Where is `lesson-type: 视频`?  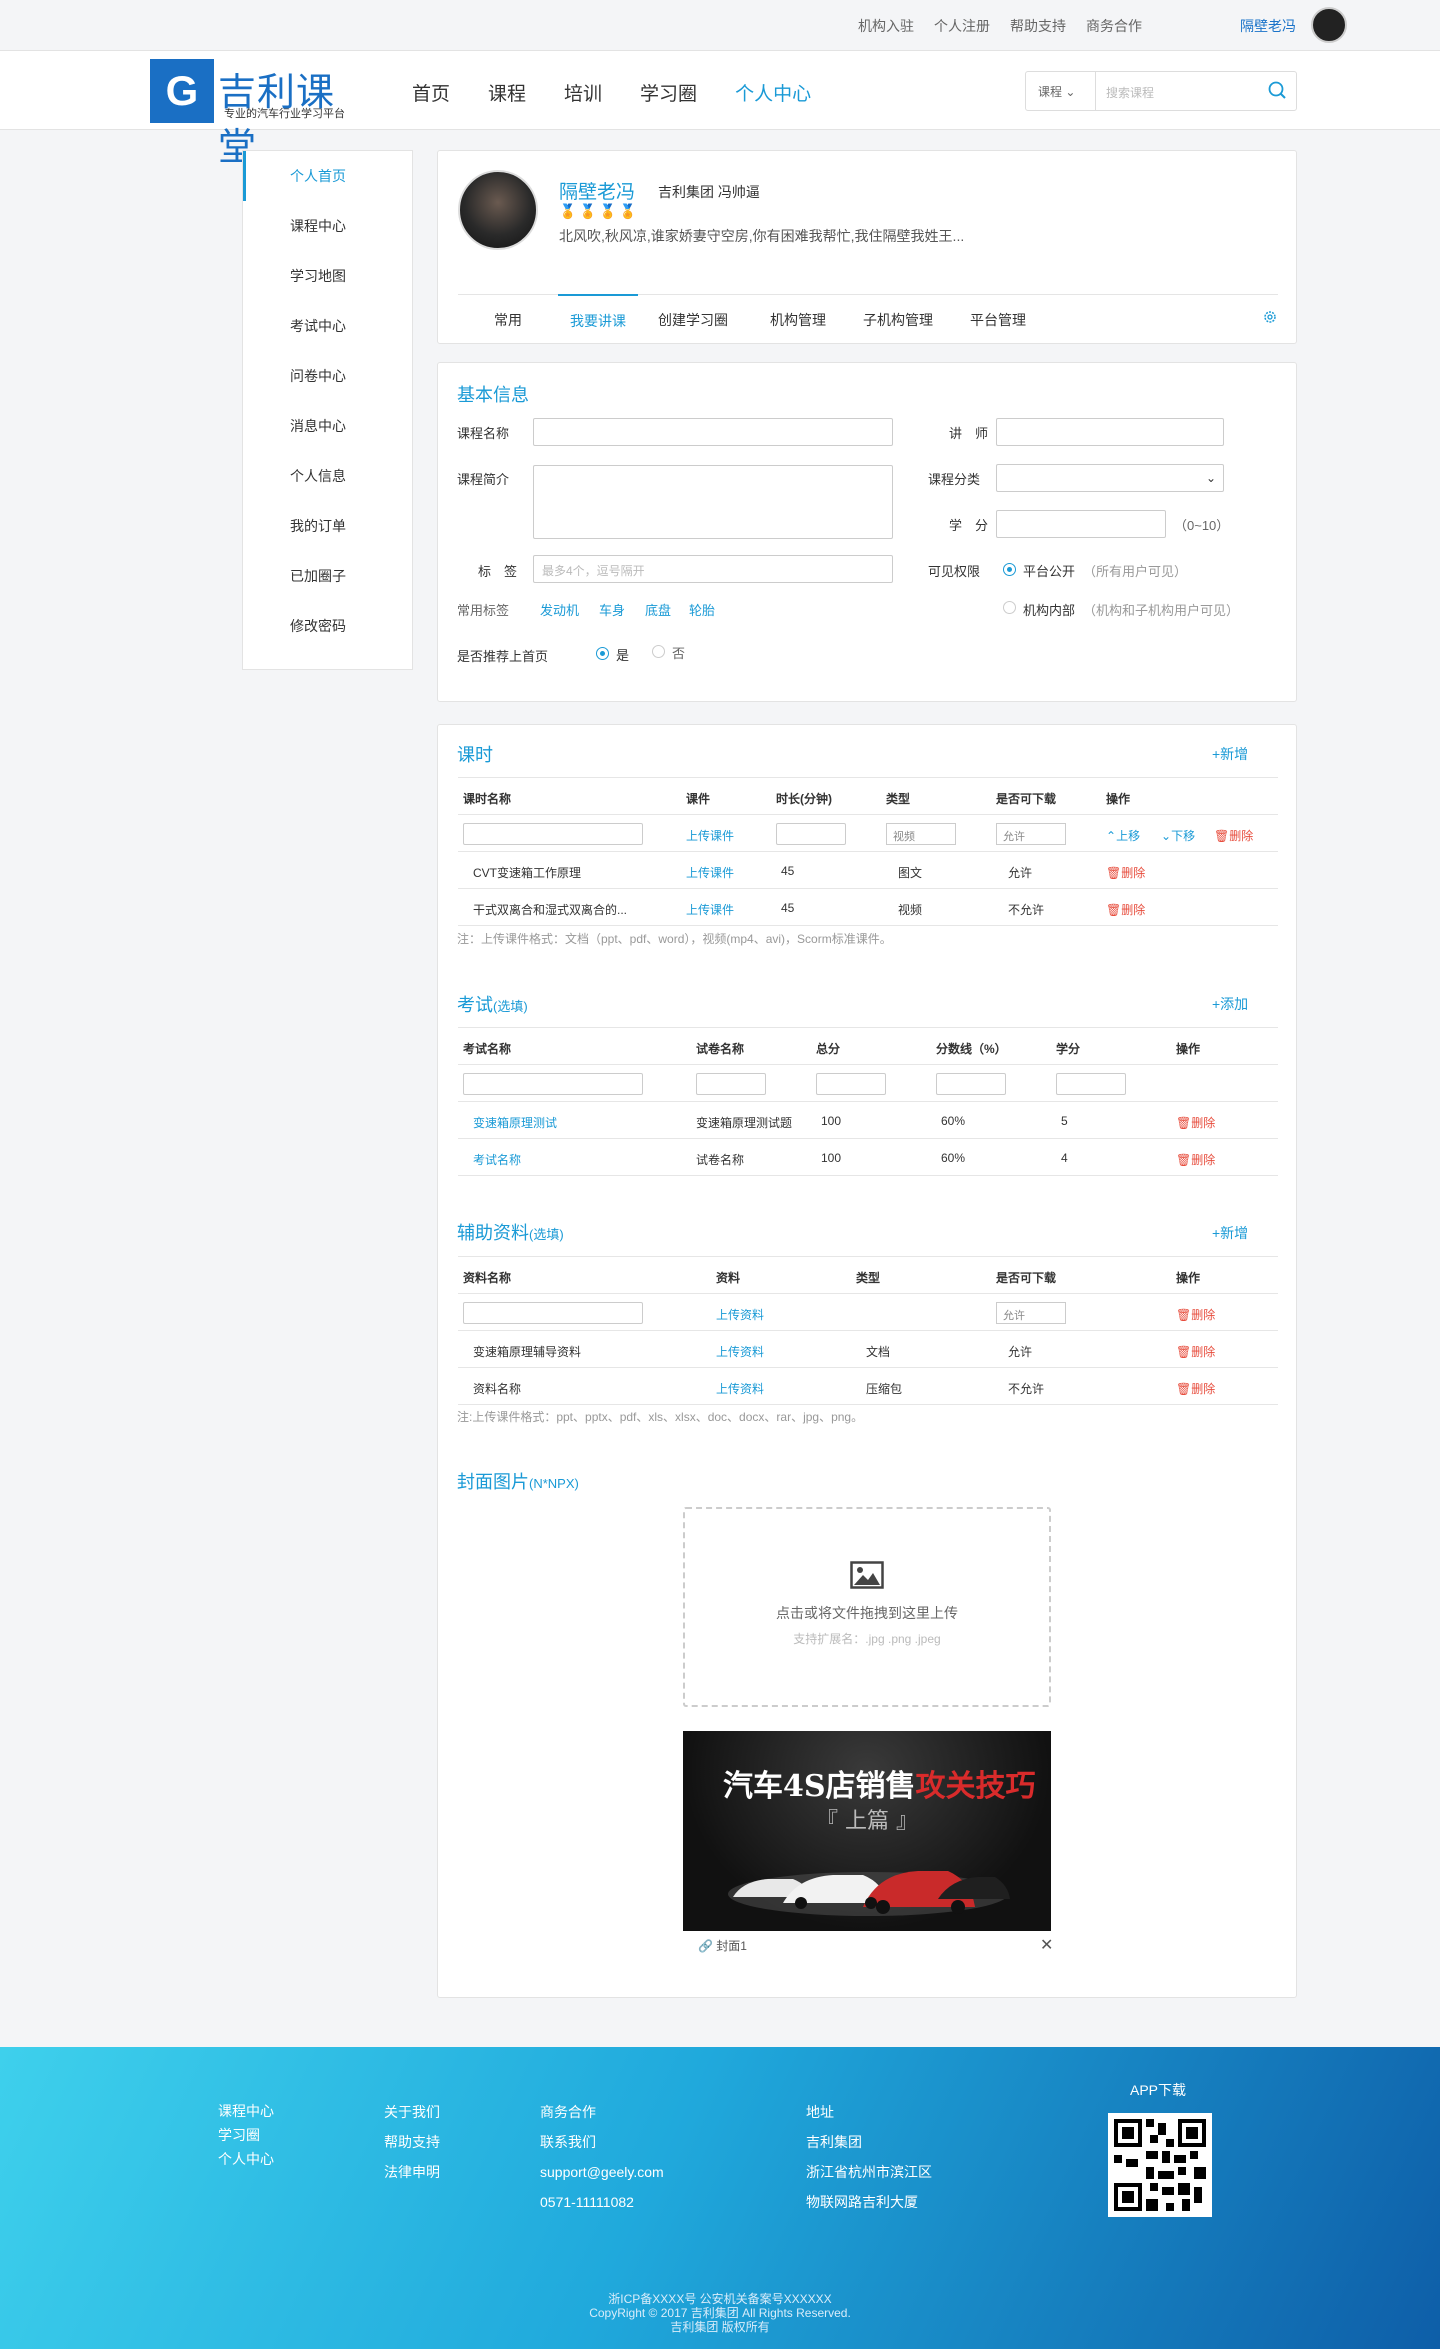 lesson-type: 视频 is located at coordinates (910, 910).